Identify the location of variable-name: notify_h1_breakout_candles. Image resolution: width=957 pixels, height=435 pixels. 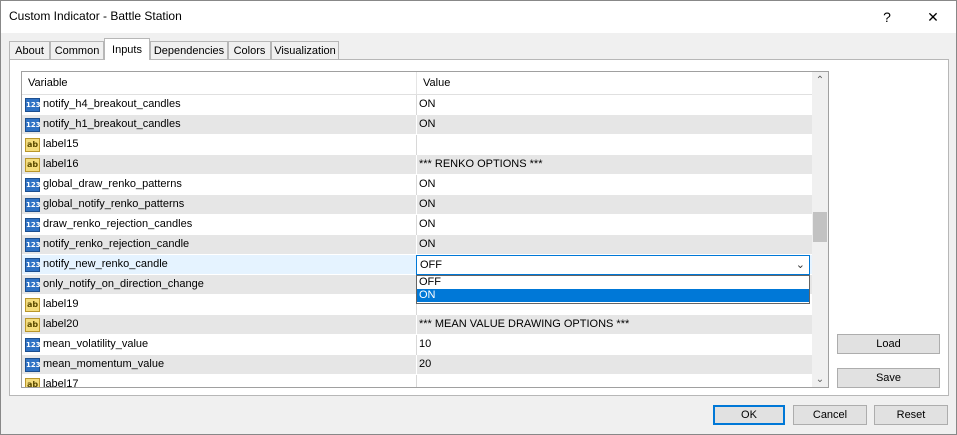
(112, 124).